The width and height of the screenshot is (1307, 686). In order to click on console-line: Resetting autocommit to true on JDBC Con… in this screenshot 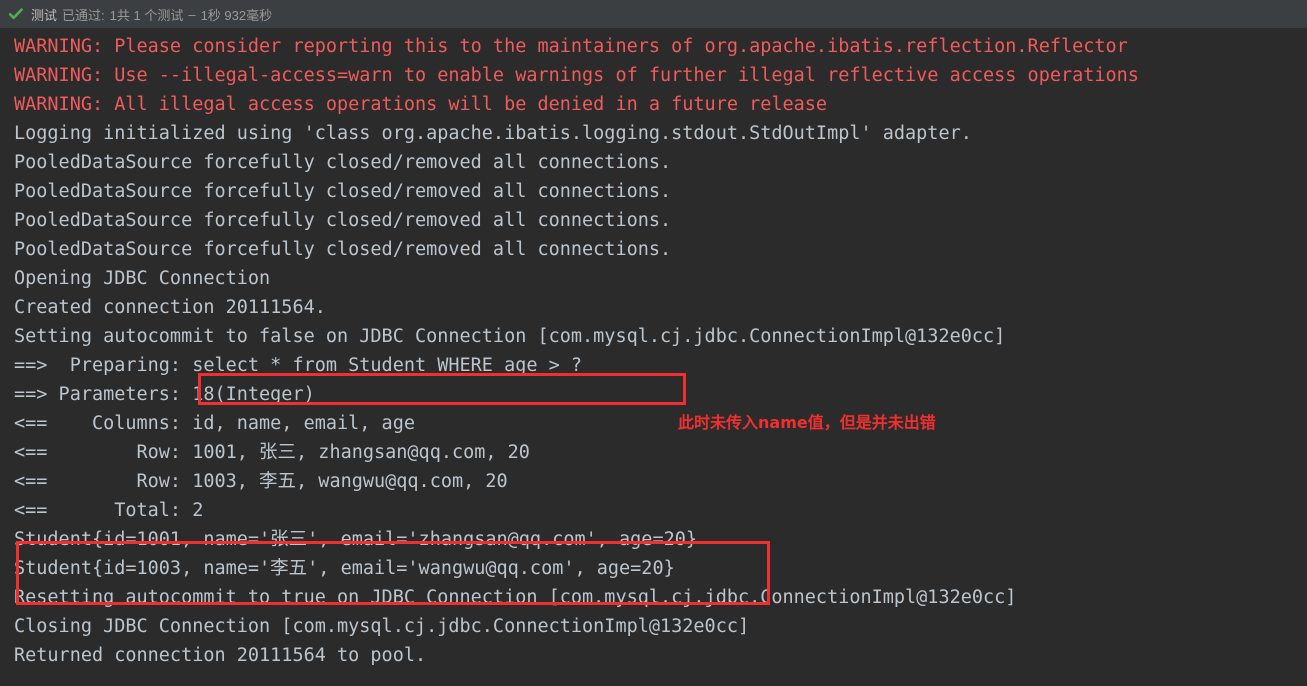, I will do `click(515, 597)`.